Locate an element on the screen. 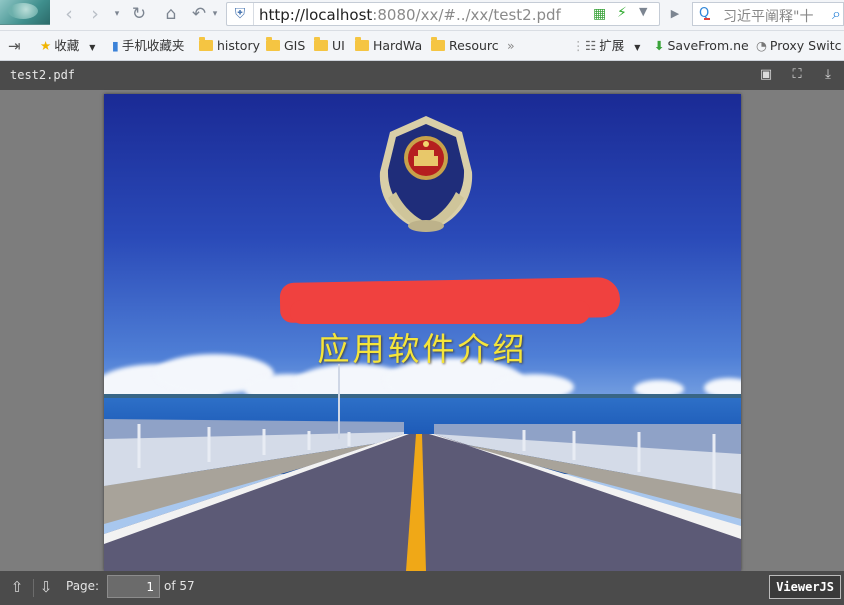 Image resolution: width=844 pixels, height=605 pixels. bookmark-gis: GIS is located at coordinates (285, 46).